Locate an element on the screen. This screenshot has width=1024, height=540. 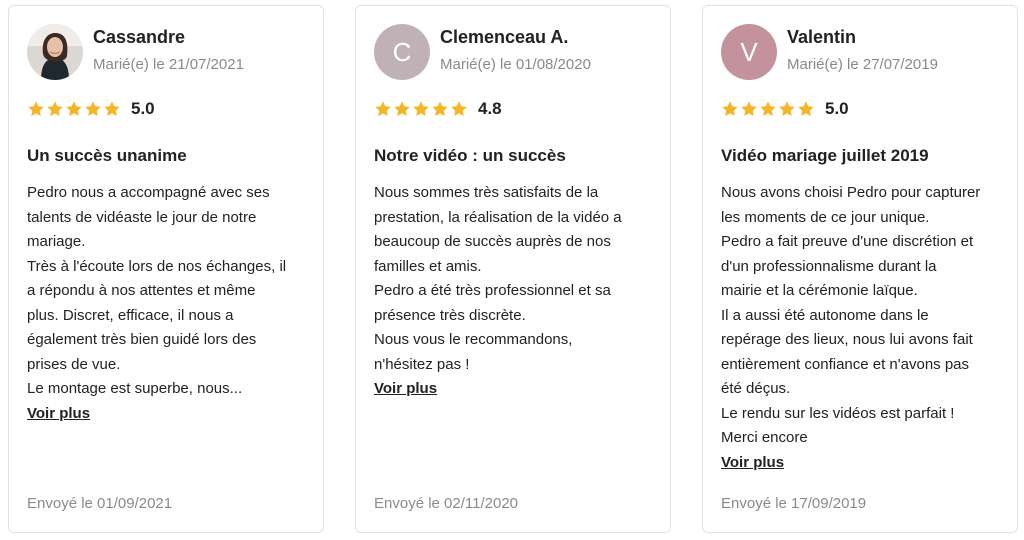
user-photo-icon is located at coordinates (55, 52).